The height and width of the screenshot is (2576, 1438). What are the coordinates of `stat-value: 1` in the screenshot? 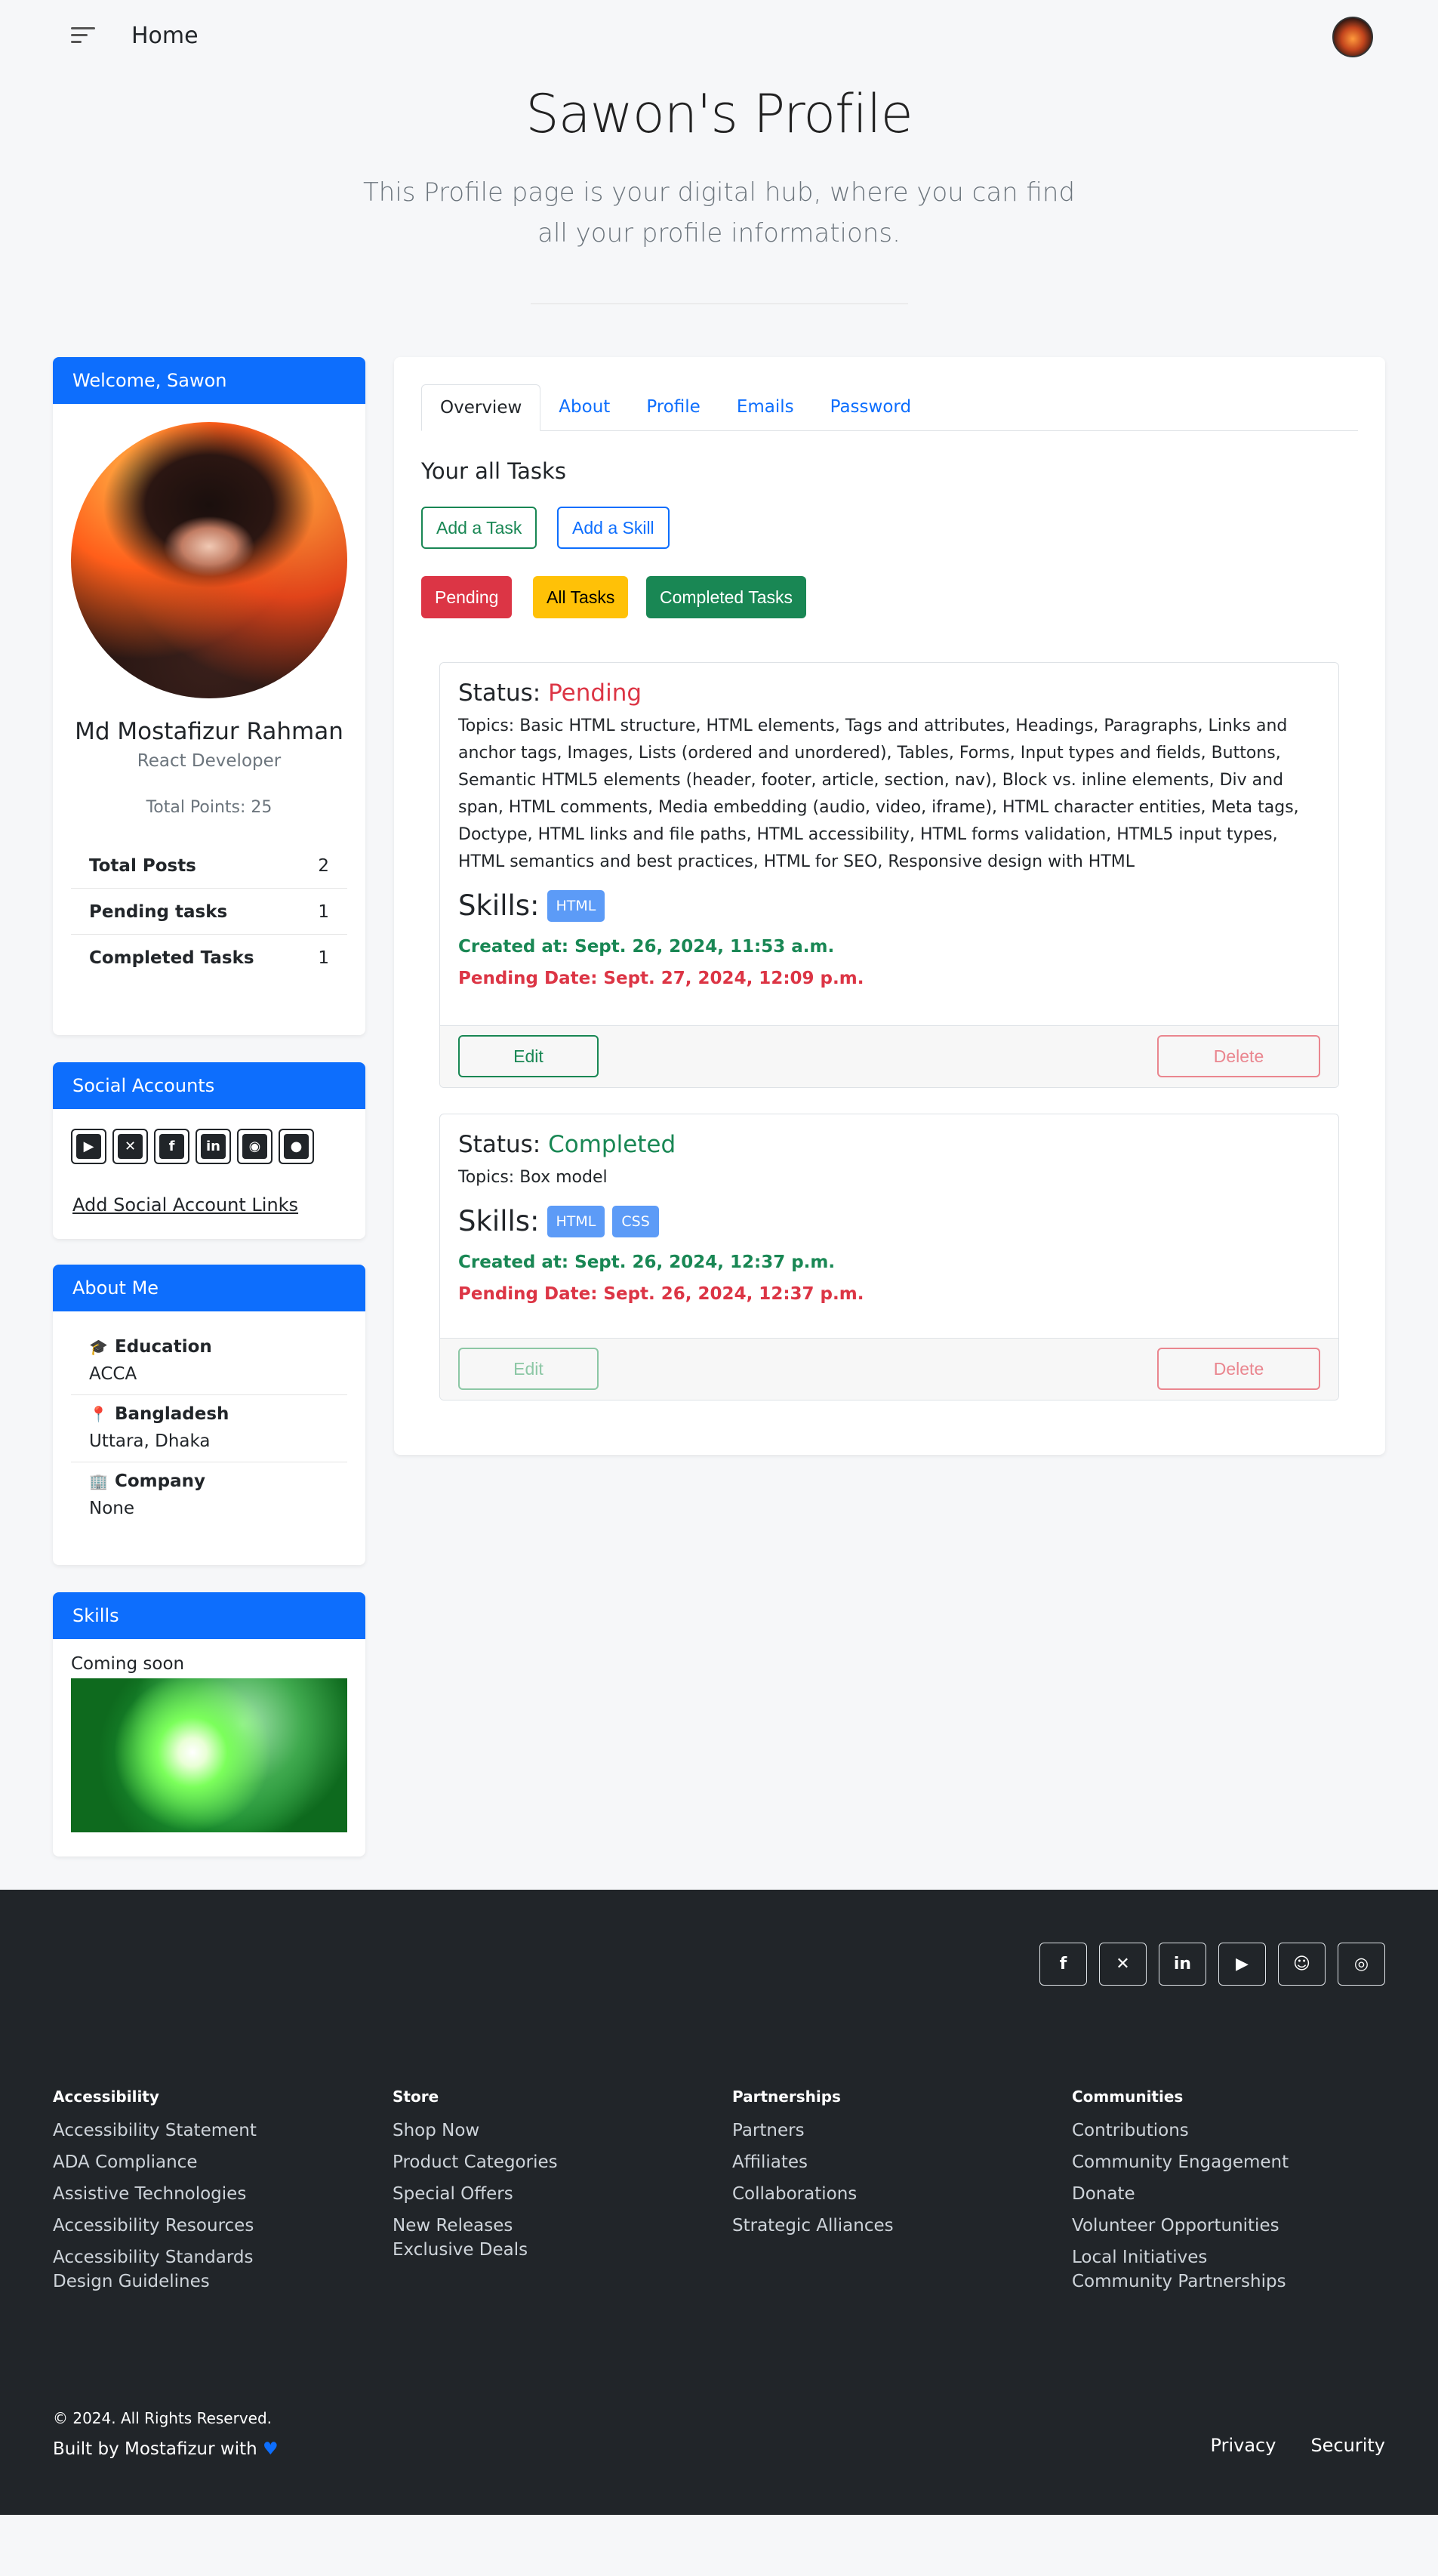 It's located at (323, 912).